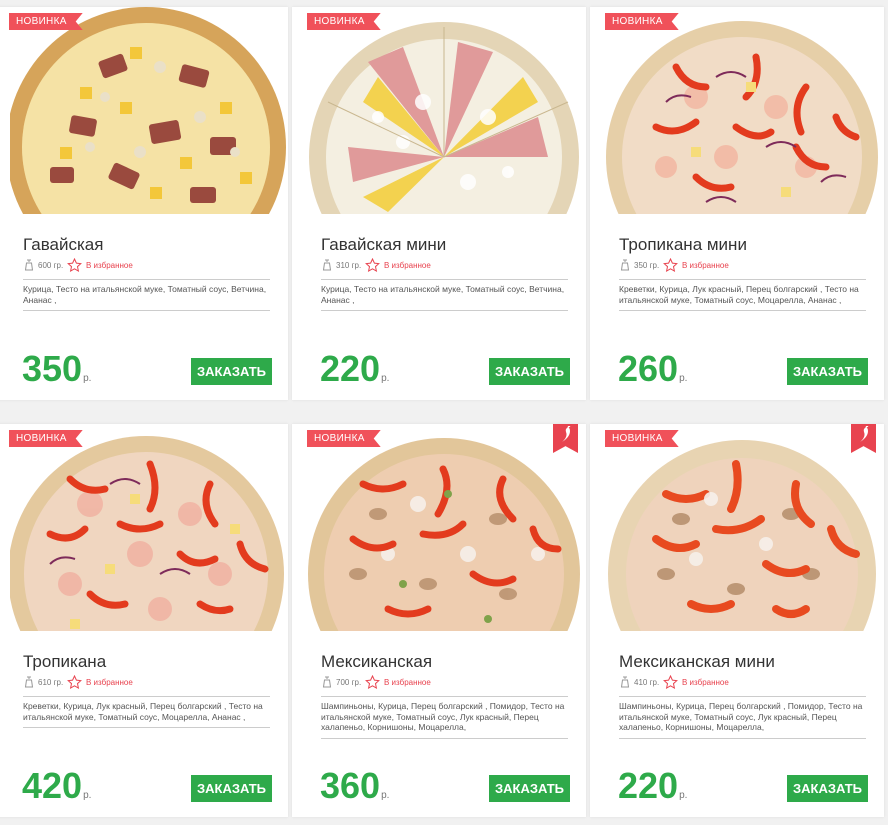  I want to click on product-title: Тропикана, so click(64, 662).